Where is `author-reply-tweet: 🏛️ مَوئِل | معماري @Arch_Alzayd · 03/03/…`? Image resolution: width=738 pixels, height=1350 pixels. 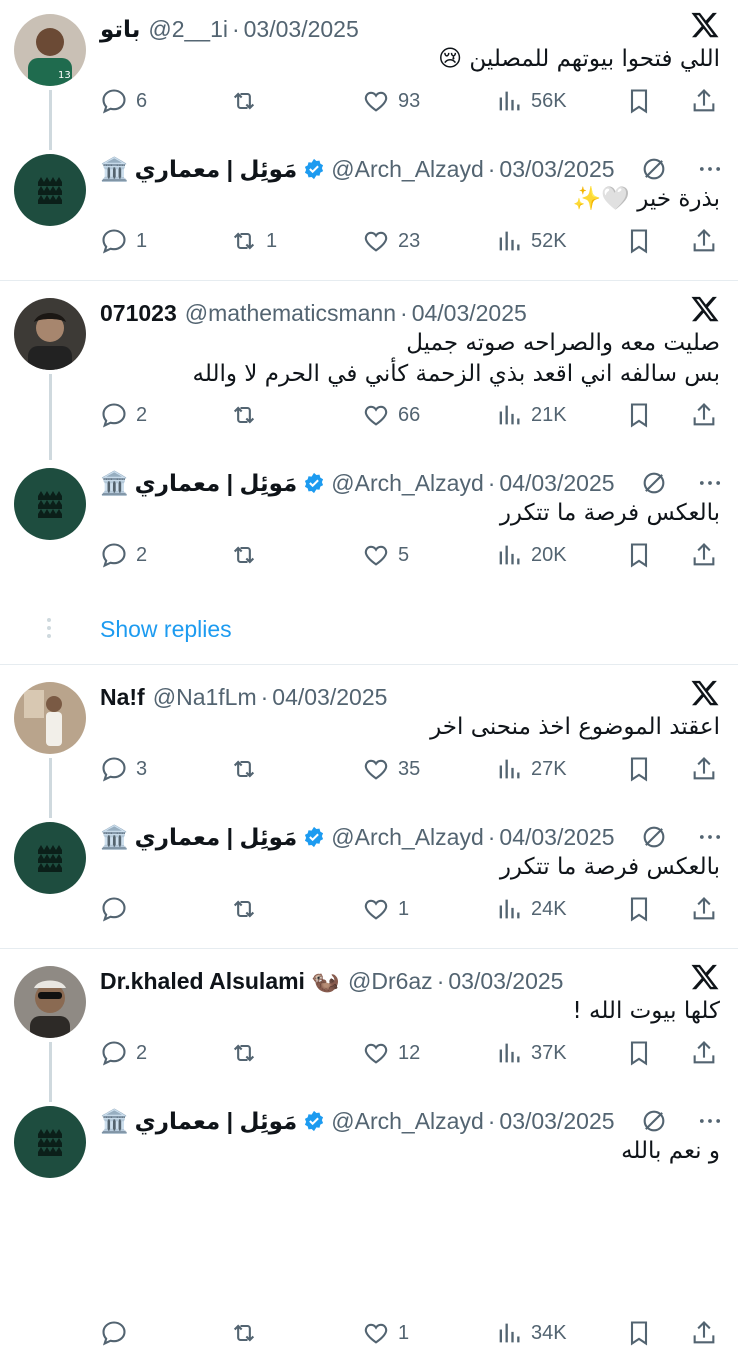 author-reply-tweet: 🏛️ مَوئِل | معماري @Arch_Alzayd · 03/03/… is located at coordinates (369, 210).